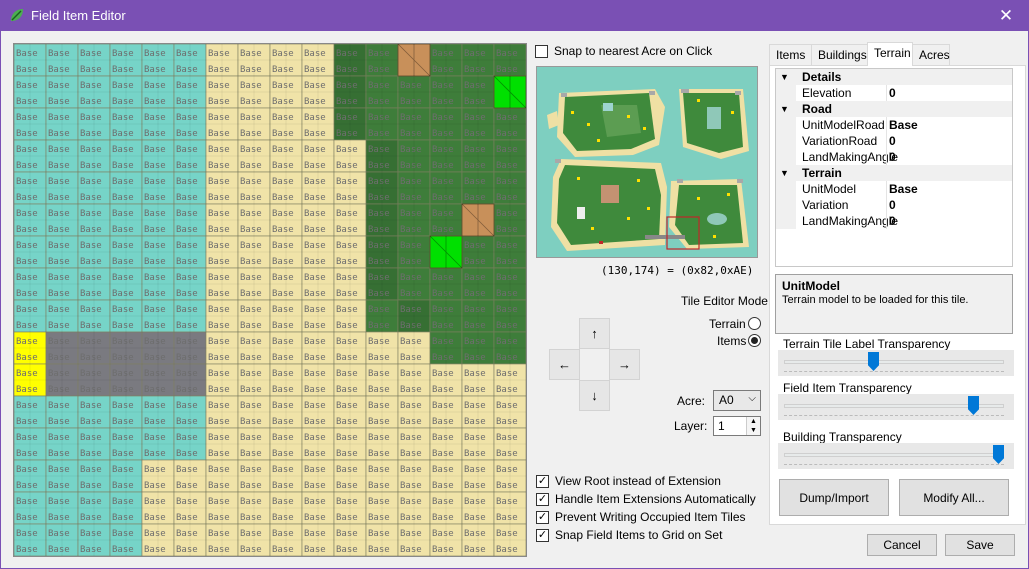 The height and width of the screenshot is (569, 1029). Describe the element at coordinates (624, 364) in the screenshot. I see `arrow-right-button: →` at that location.